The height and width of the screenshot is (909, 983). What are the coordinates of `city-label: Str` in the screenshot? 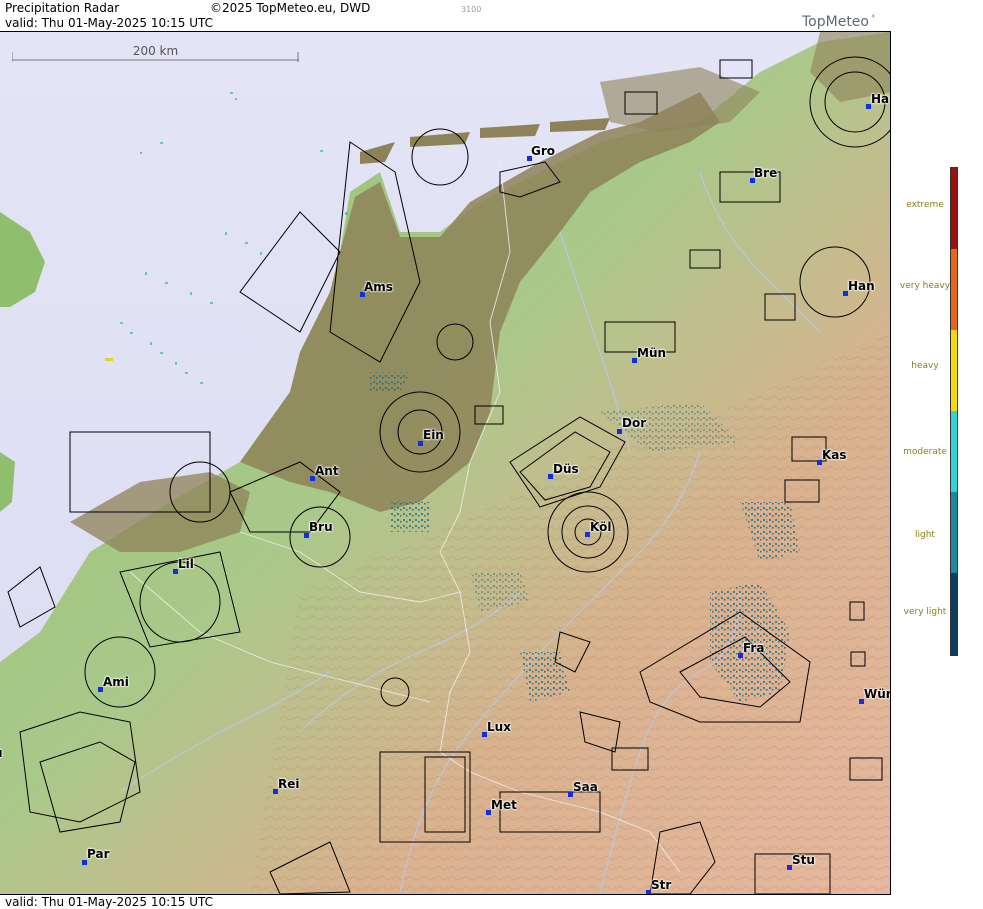 It's located at (661, 885).